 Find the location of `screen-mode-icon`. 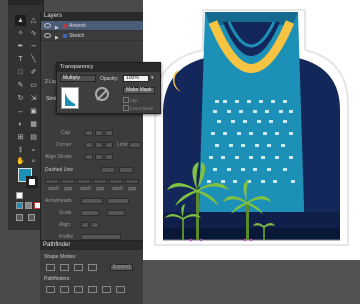

screen-mode-icon is located at coordinates (31, 217).